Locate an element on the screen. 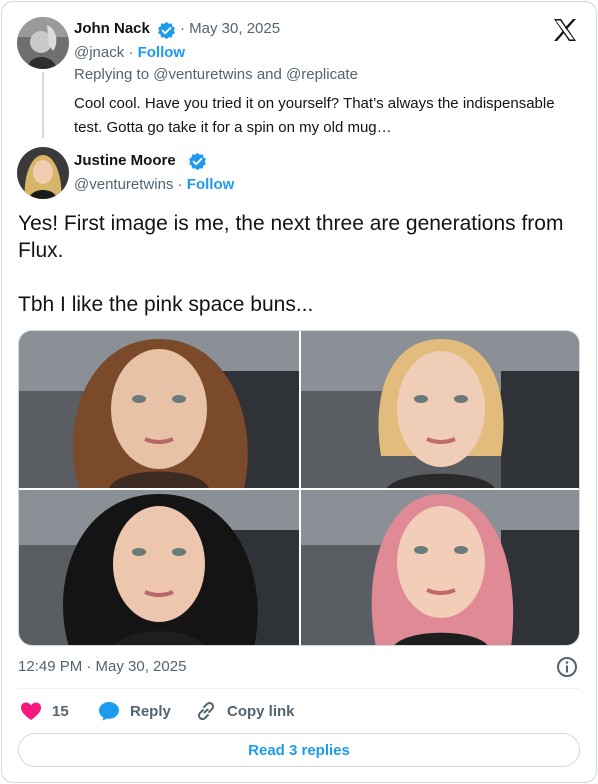  replying-to-text: Replying to @venturetwins and @replicate is located at coordinates (216, 74).